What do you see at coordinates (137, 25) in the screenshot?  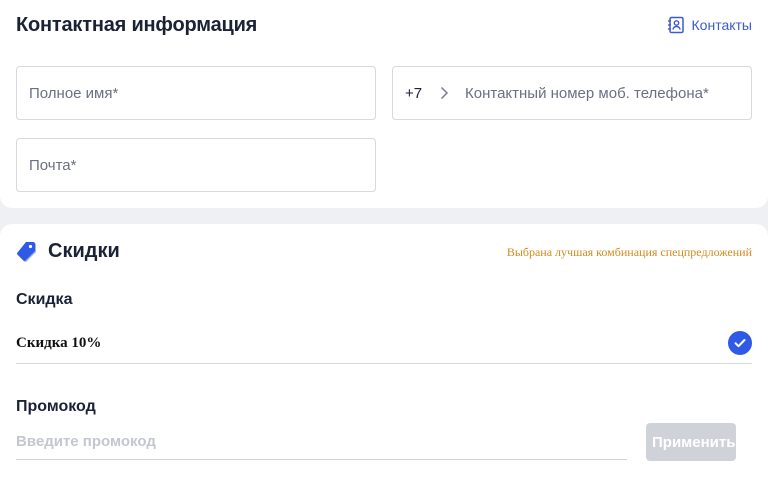 I see `contact-info-title: Контактная информация` at bounding box center [137, 25].